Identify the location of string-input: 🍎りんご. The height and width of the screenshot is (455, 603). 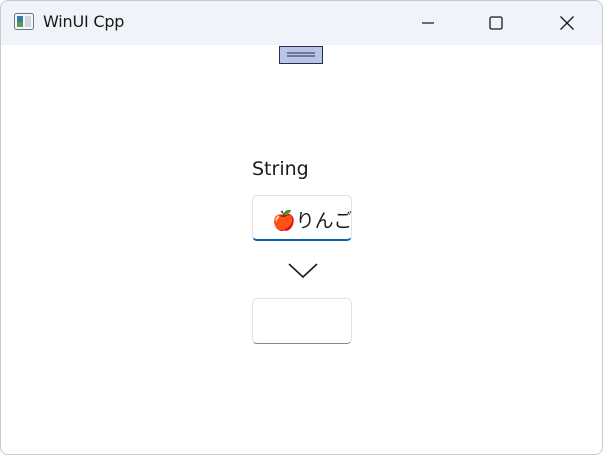
(302, 218).